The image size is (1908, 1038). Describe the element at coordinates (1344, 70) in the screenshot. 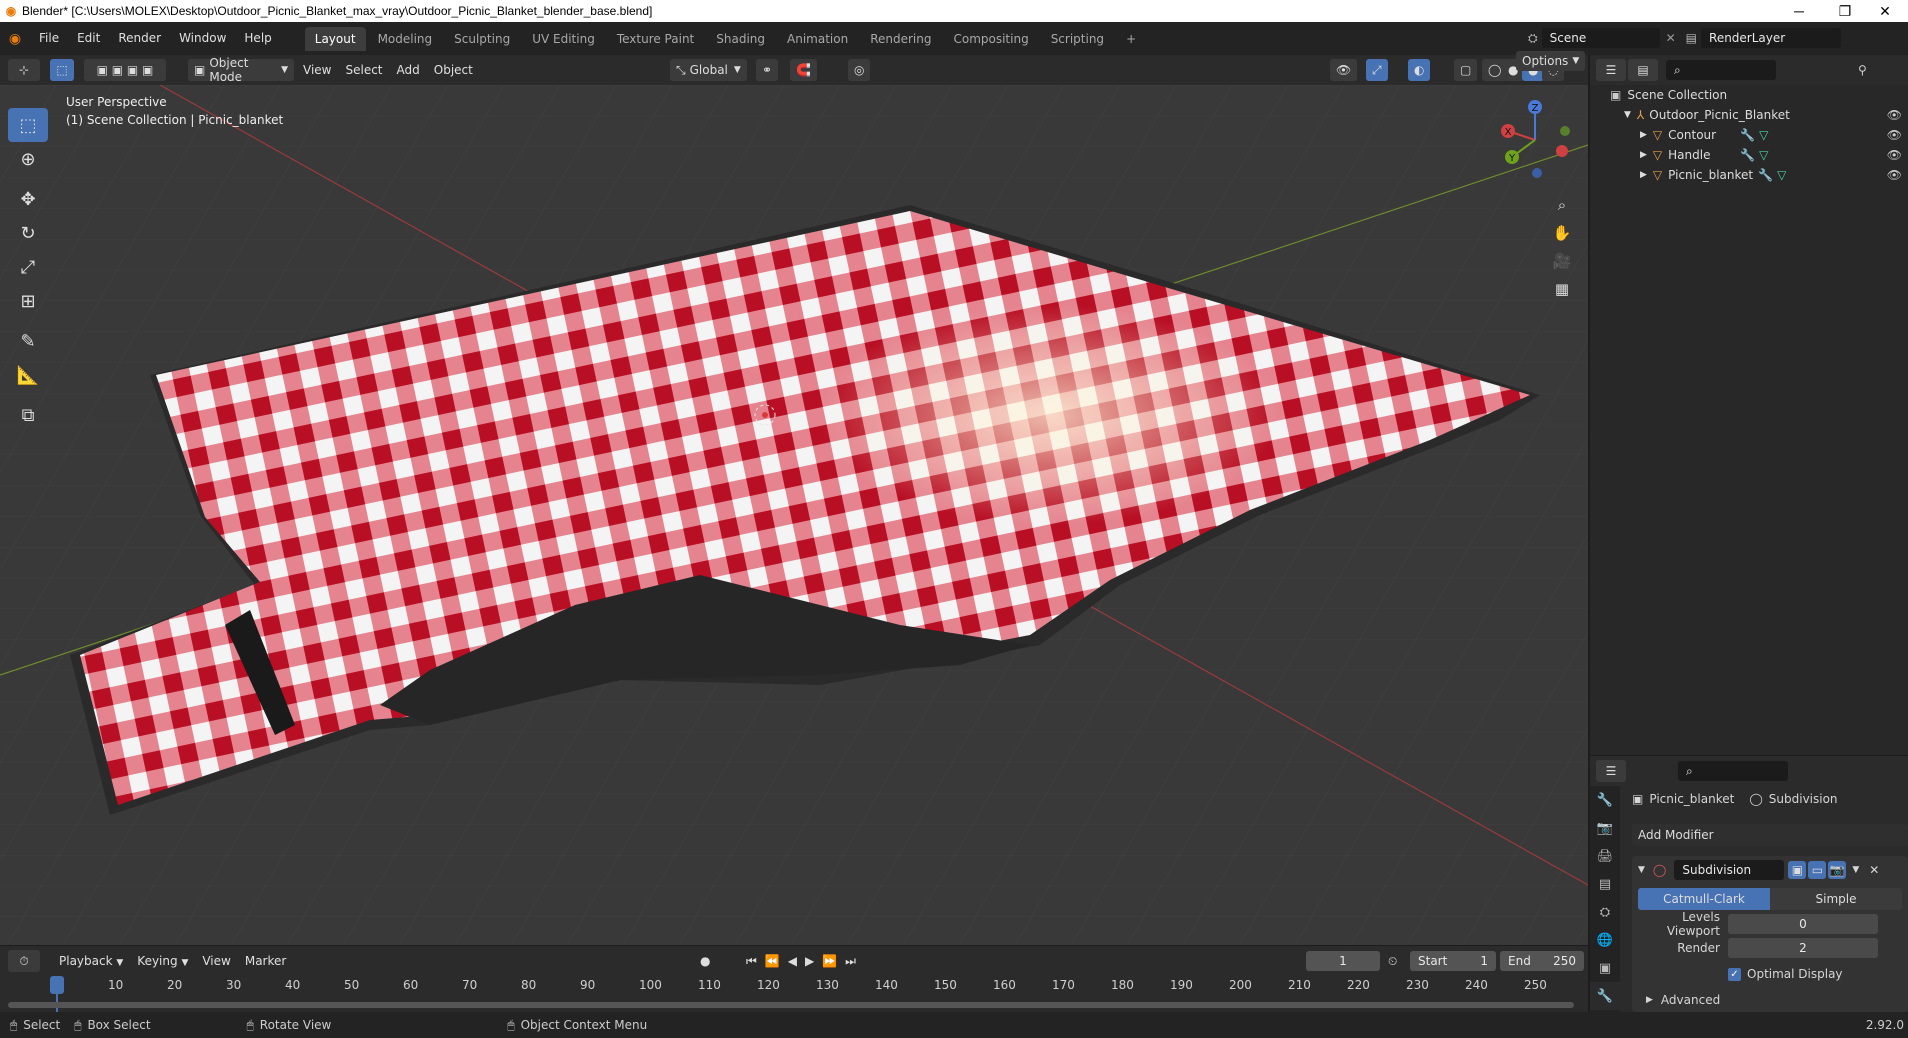

I see `visibility-icon: 👁` at that location.